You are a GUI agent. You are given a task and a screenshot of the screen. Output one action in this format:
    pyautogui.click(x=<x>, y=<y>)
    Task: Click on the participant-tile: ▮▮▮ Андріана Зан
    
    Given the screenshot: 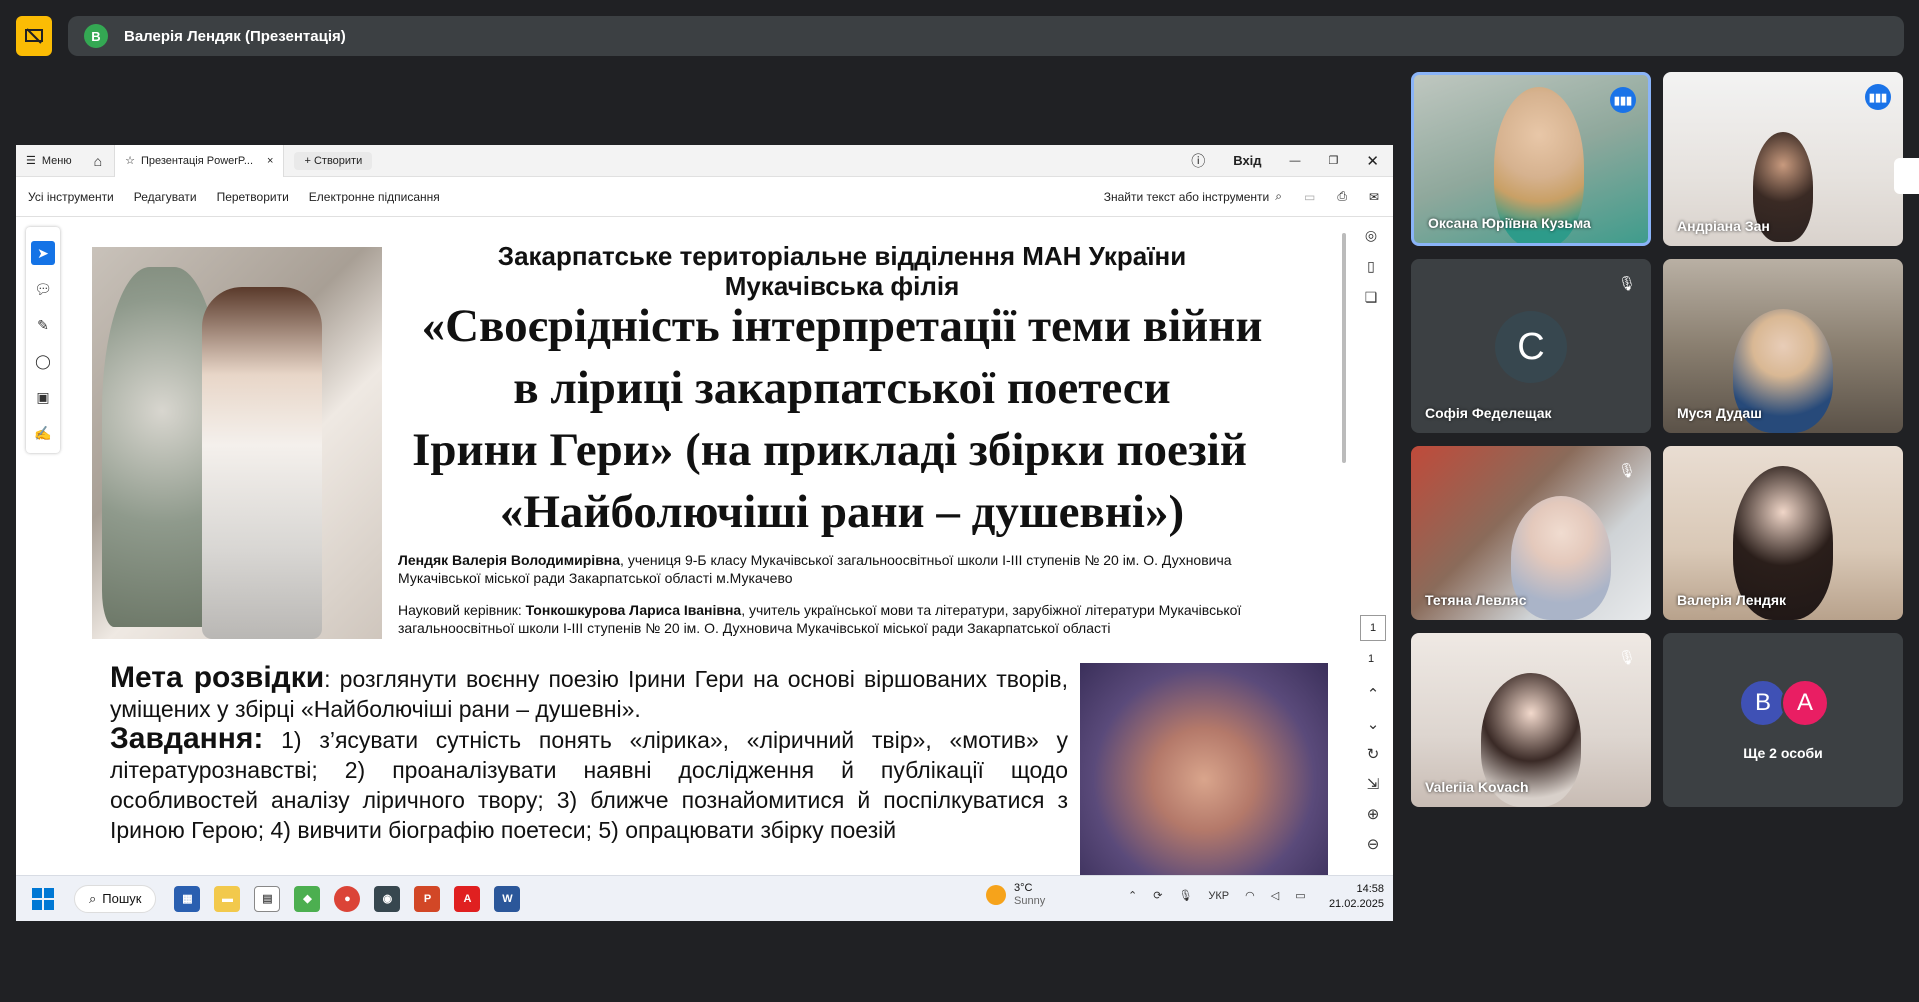 What is the action you would take?
    pyautogui.click(x=1783, y=159)
    